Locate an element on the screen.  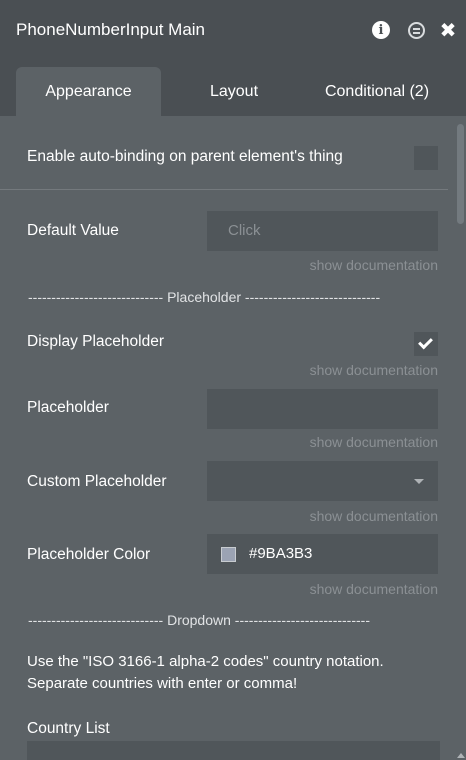
tab-conditional: Conditional (2) is located at coordinates (377, 91).